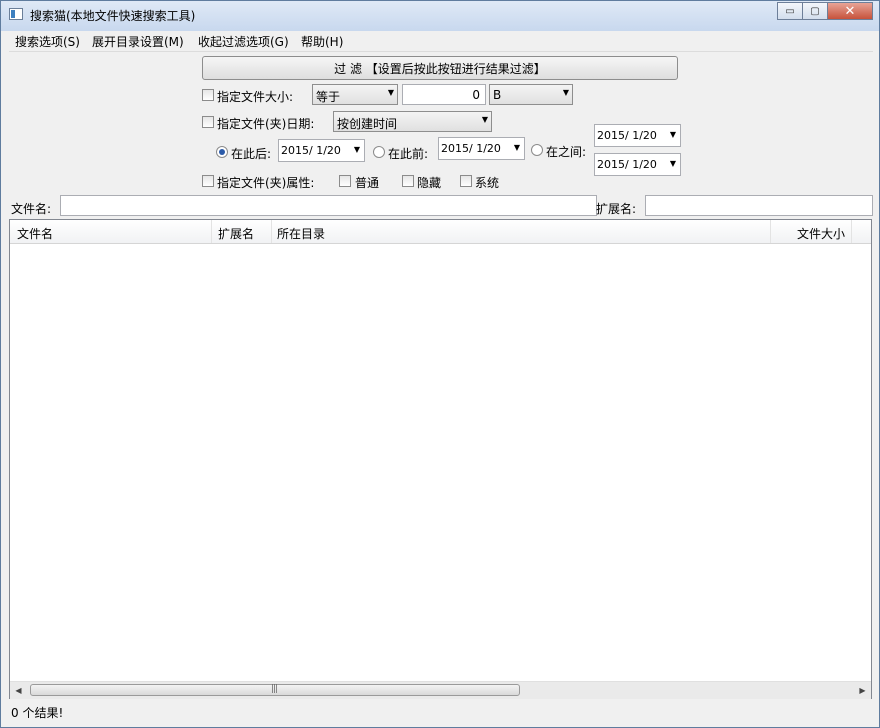  Describe the element at coordinates (759, 205) in the screenshot. I see `extension-input` at that location.